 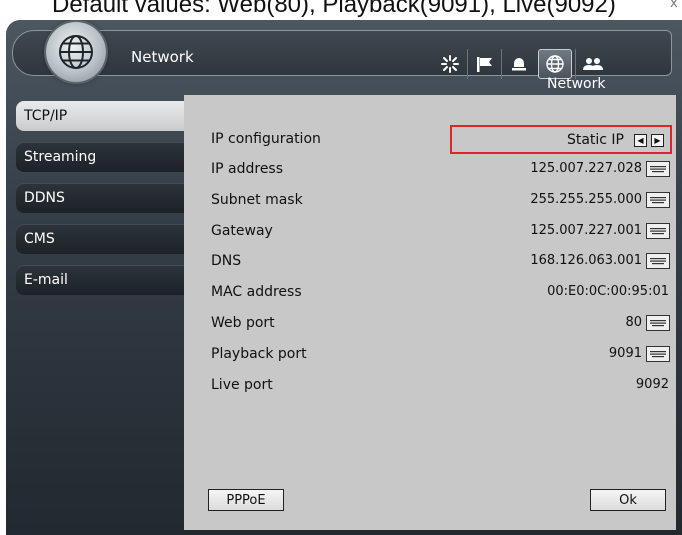 What do you see at coordinates (242, 385) in the screenshot?
I see `live-port-label: Live port` at bounding box center [242, 385].